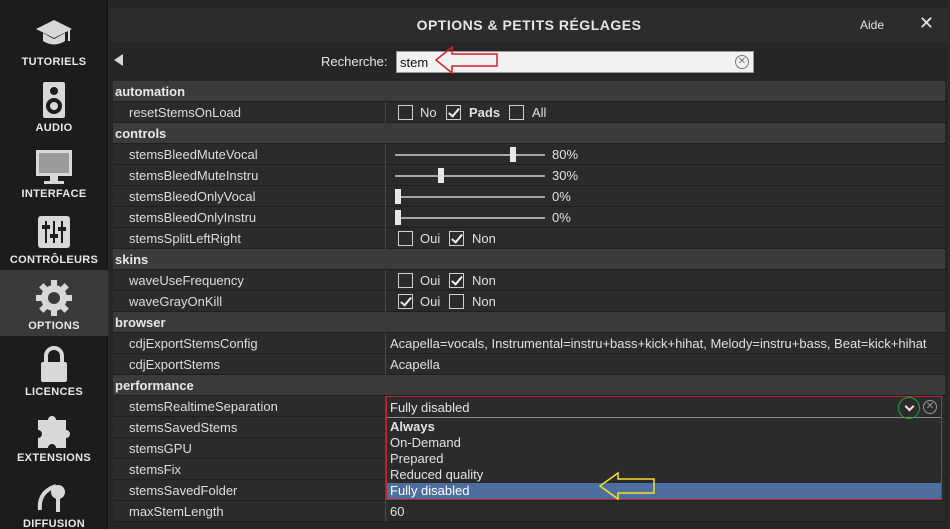 This screenshot has width=950, height=529. Describe the element at coordinates (664, 491) in the screenshot. I see `dropdown-option-fully-disabled: Fully disabled` at that location.